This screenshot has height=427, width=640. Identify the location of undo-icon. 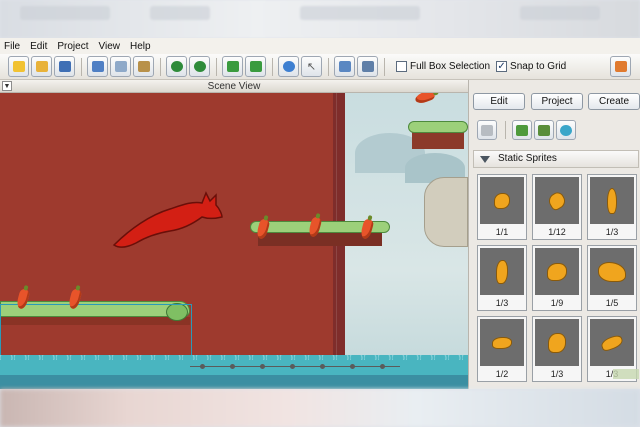
(176, 66).